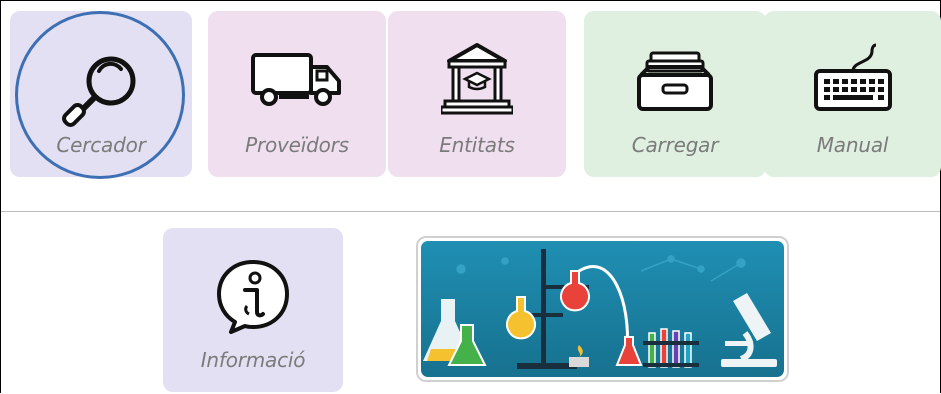 This screenshot has width=941, height=394. I want to click on tile-carregar-label: Carregar, so click(675, 145).